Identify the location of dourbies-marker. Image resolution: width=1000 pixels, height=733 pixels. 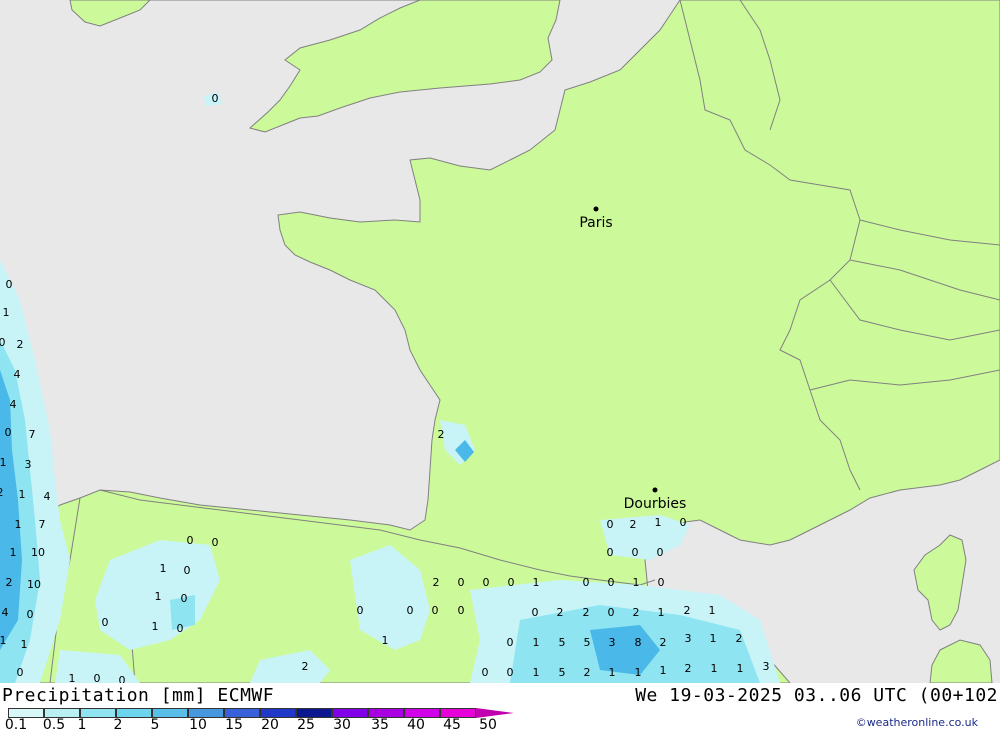
(655, 490).